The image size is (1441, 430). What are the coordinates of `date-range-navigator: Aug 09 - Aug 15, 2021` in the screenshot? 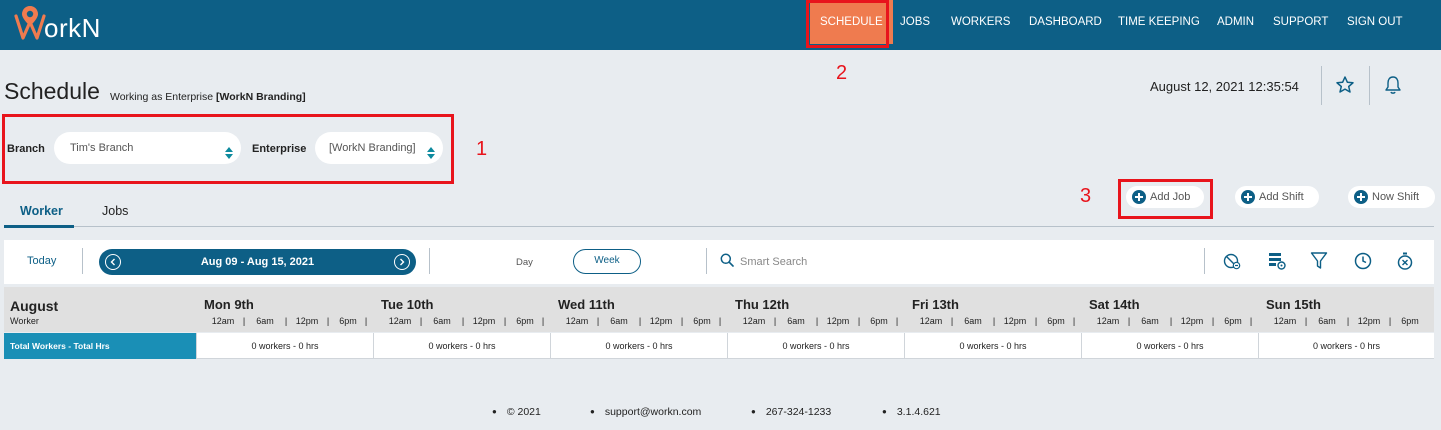 It's located at (257, 262).